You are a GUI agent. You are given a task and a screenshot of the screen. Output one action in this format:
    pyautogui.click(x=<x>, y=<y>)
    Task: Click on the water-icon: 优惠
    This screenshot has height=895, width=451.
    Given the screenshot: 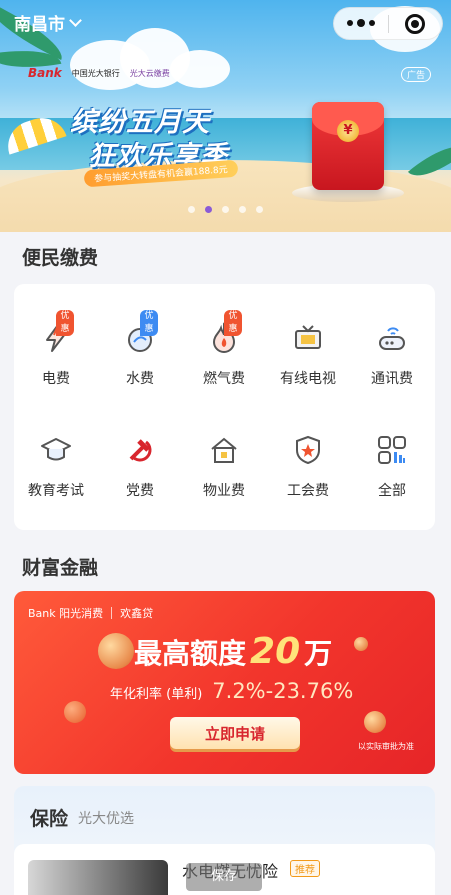 What is the action you would take?
    pyautogui.click(x=140, y=333)
    